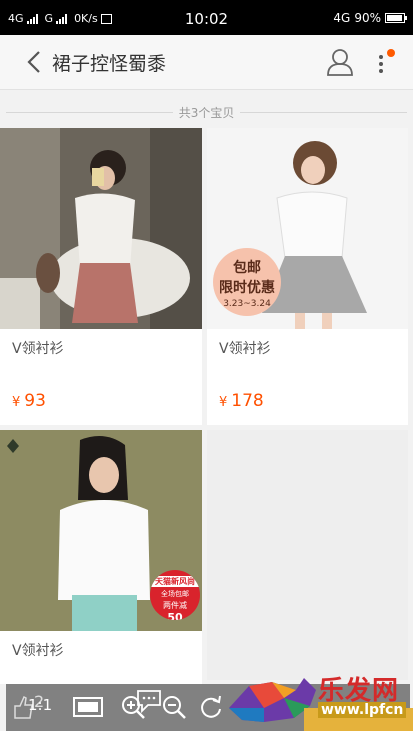 Image resolution: width=413 pixels, height=731 pixels. Describe the element at coordinates (247, 268) in the screenshot. I see `promo-line-1: 包邮` at that location.